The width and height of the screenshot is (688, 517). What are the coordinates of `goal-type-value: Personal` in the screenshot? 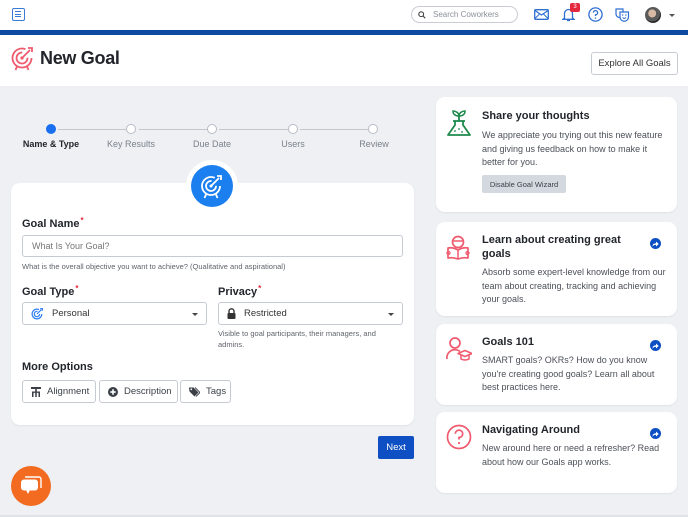 It's located at (71, 313).